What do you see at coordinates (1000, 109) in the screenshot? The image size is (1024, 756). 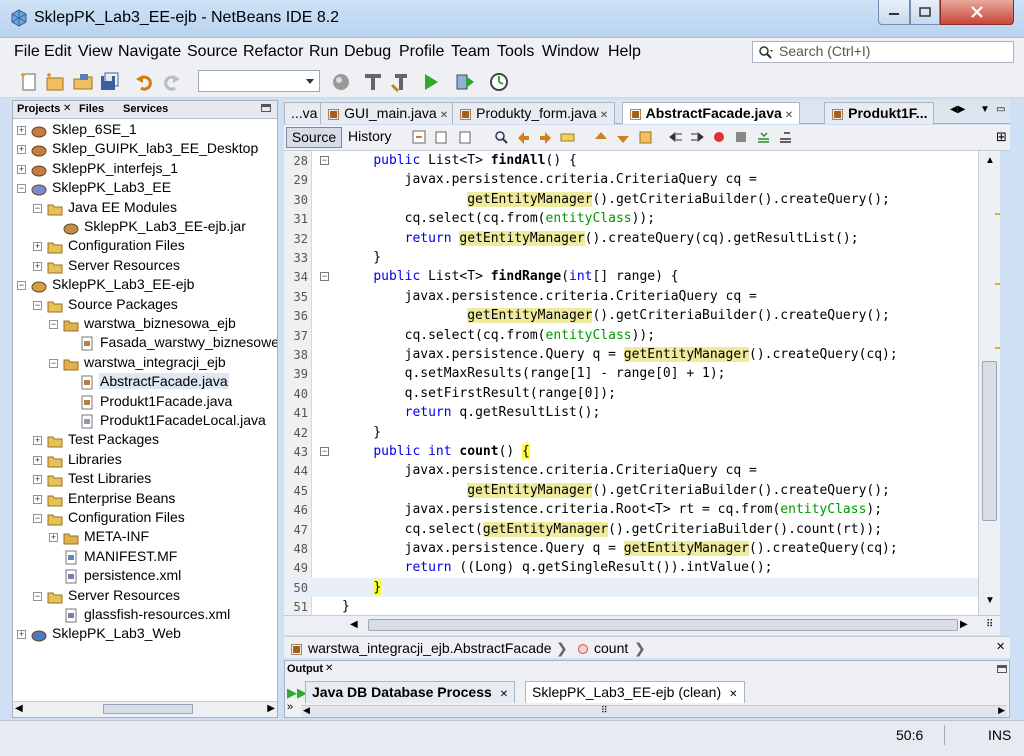 I see `maximize-editor-icon: ▭` at bounding box center [1000, 109].